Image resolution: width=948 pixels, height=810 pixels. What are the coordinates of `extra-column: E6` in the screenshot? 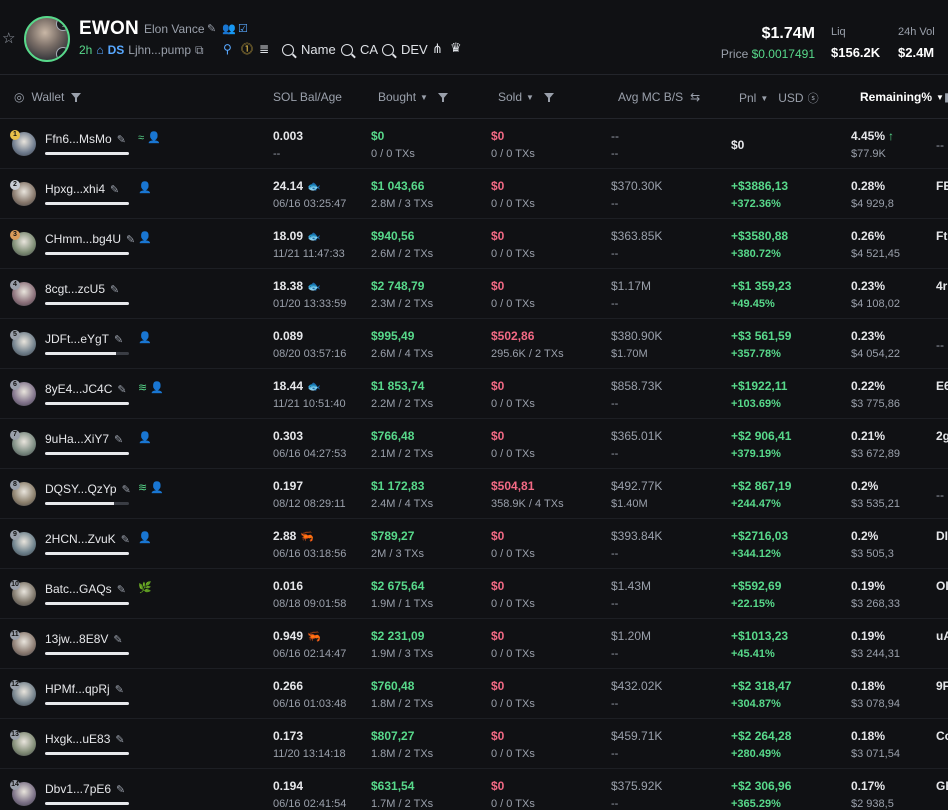 It's located at (942, 386).